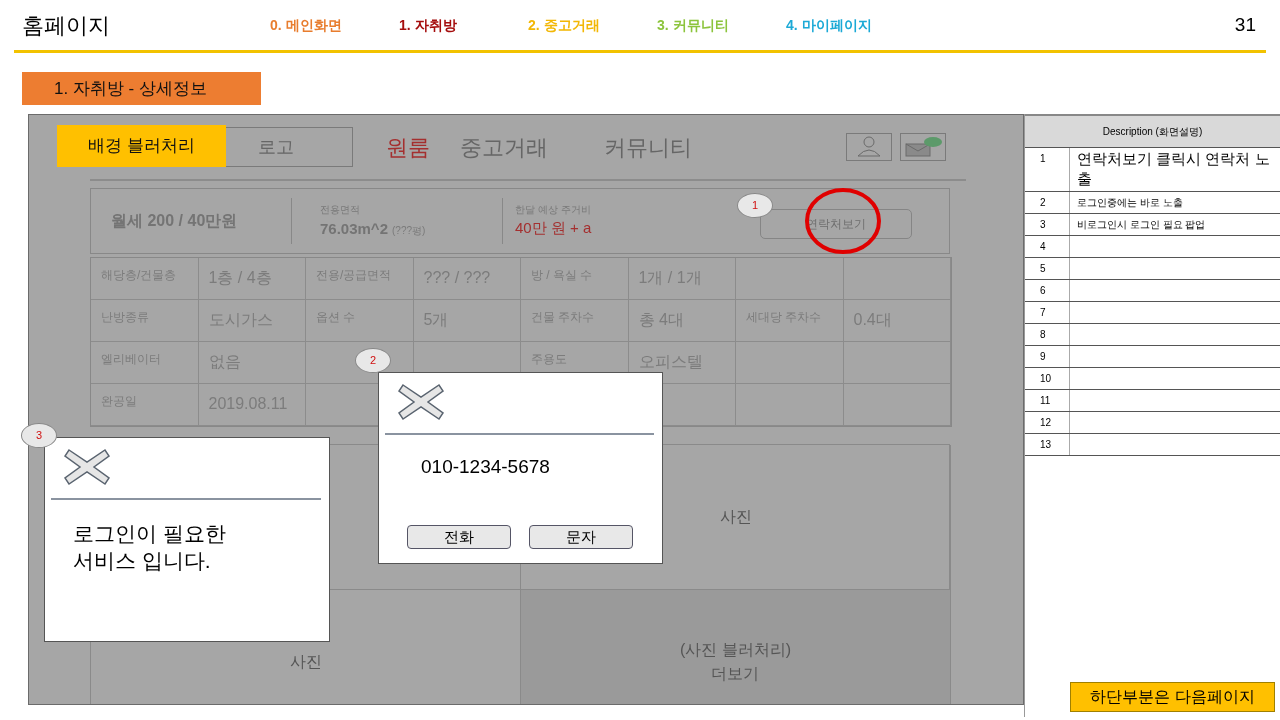  What do you see at coordinates (735, 662) in the screenshot?
I see `photo-caption: (사진 블러처리) 더보기` at bounding box center [735, 662].